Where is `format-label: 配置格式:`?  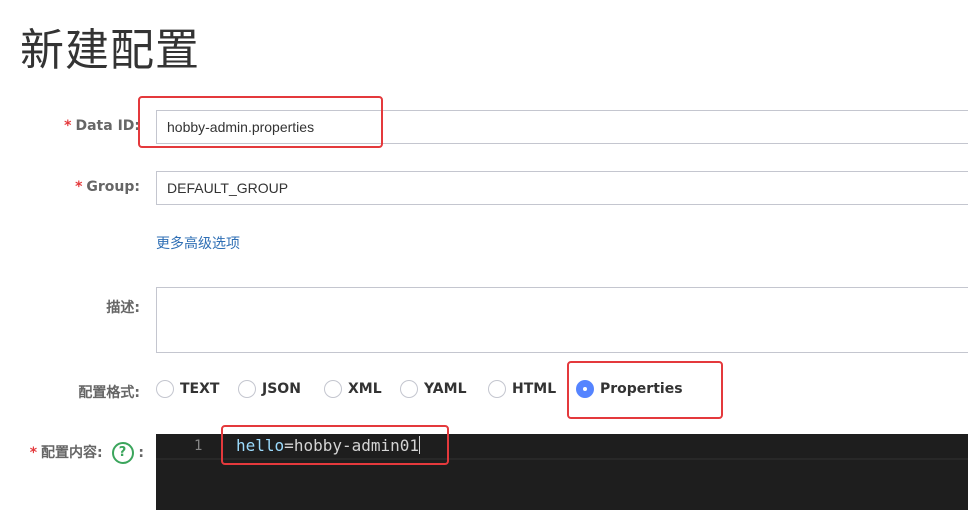 format-label: 配置格式: is located at coordinates (109, 393).